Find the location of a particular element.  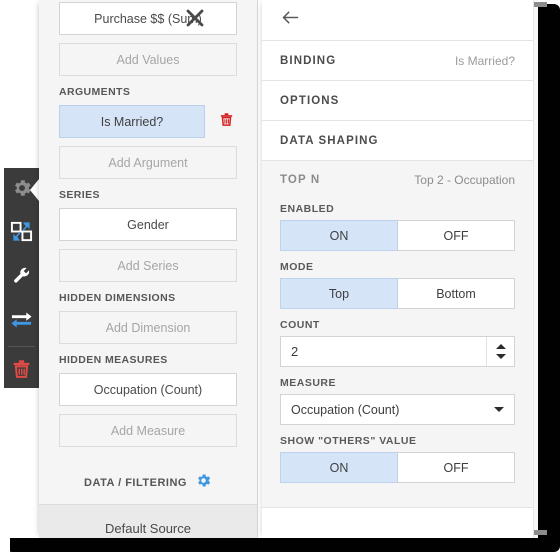

row-data-shaping-key: DATA SHAPING is located at coordinates (329, 140).